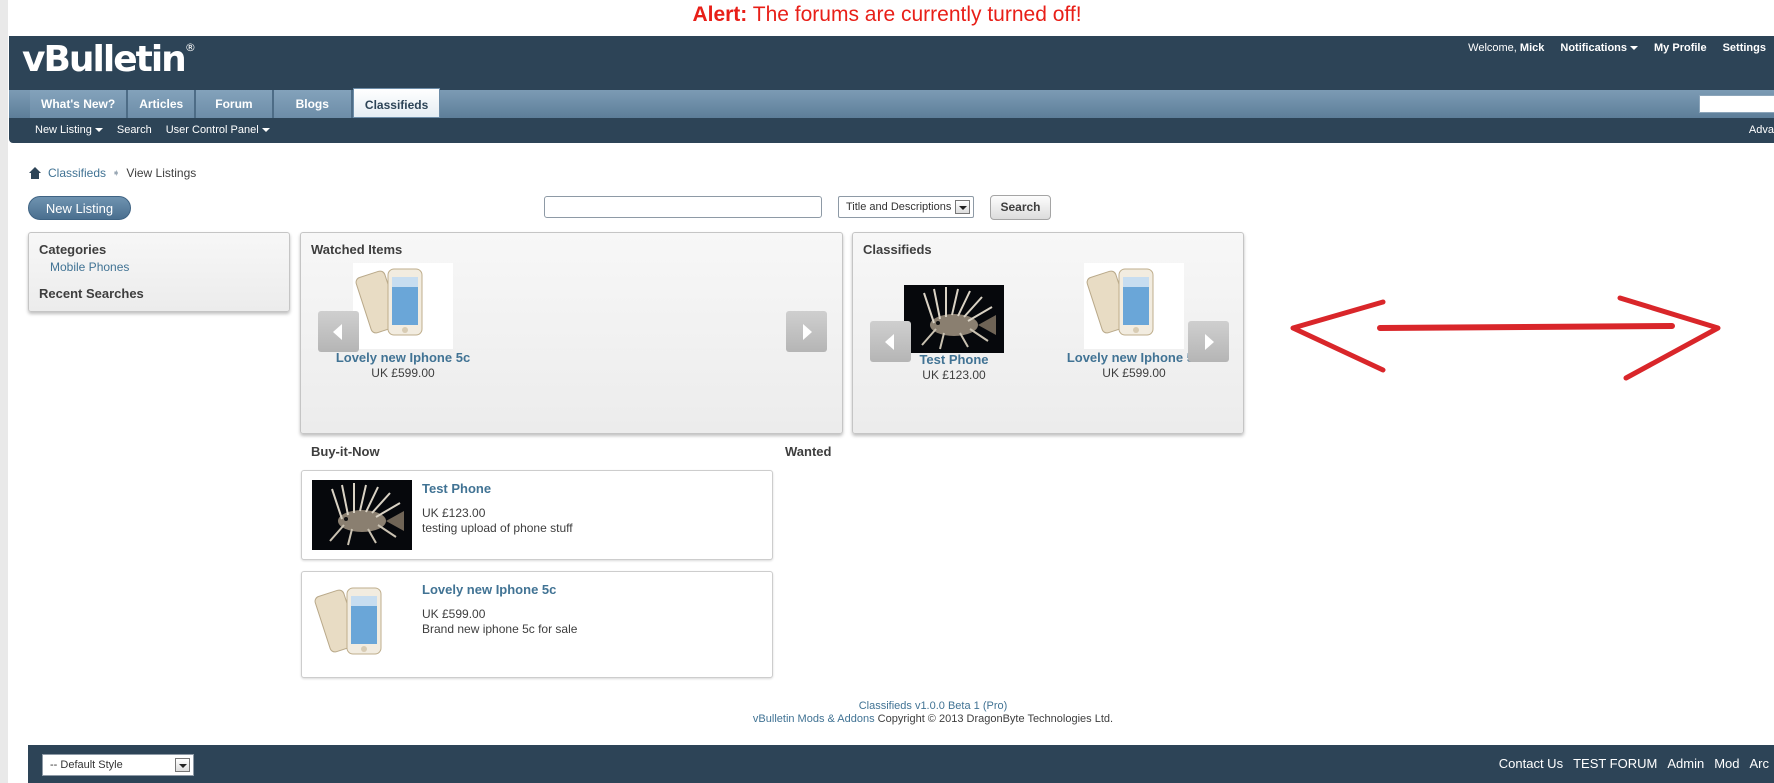  What do you see at coordinates (190, 47) in the screenshot?
I see `registered-mark: ®` at bounding box center [190, 47].